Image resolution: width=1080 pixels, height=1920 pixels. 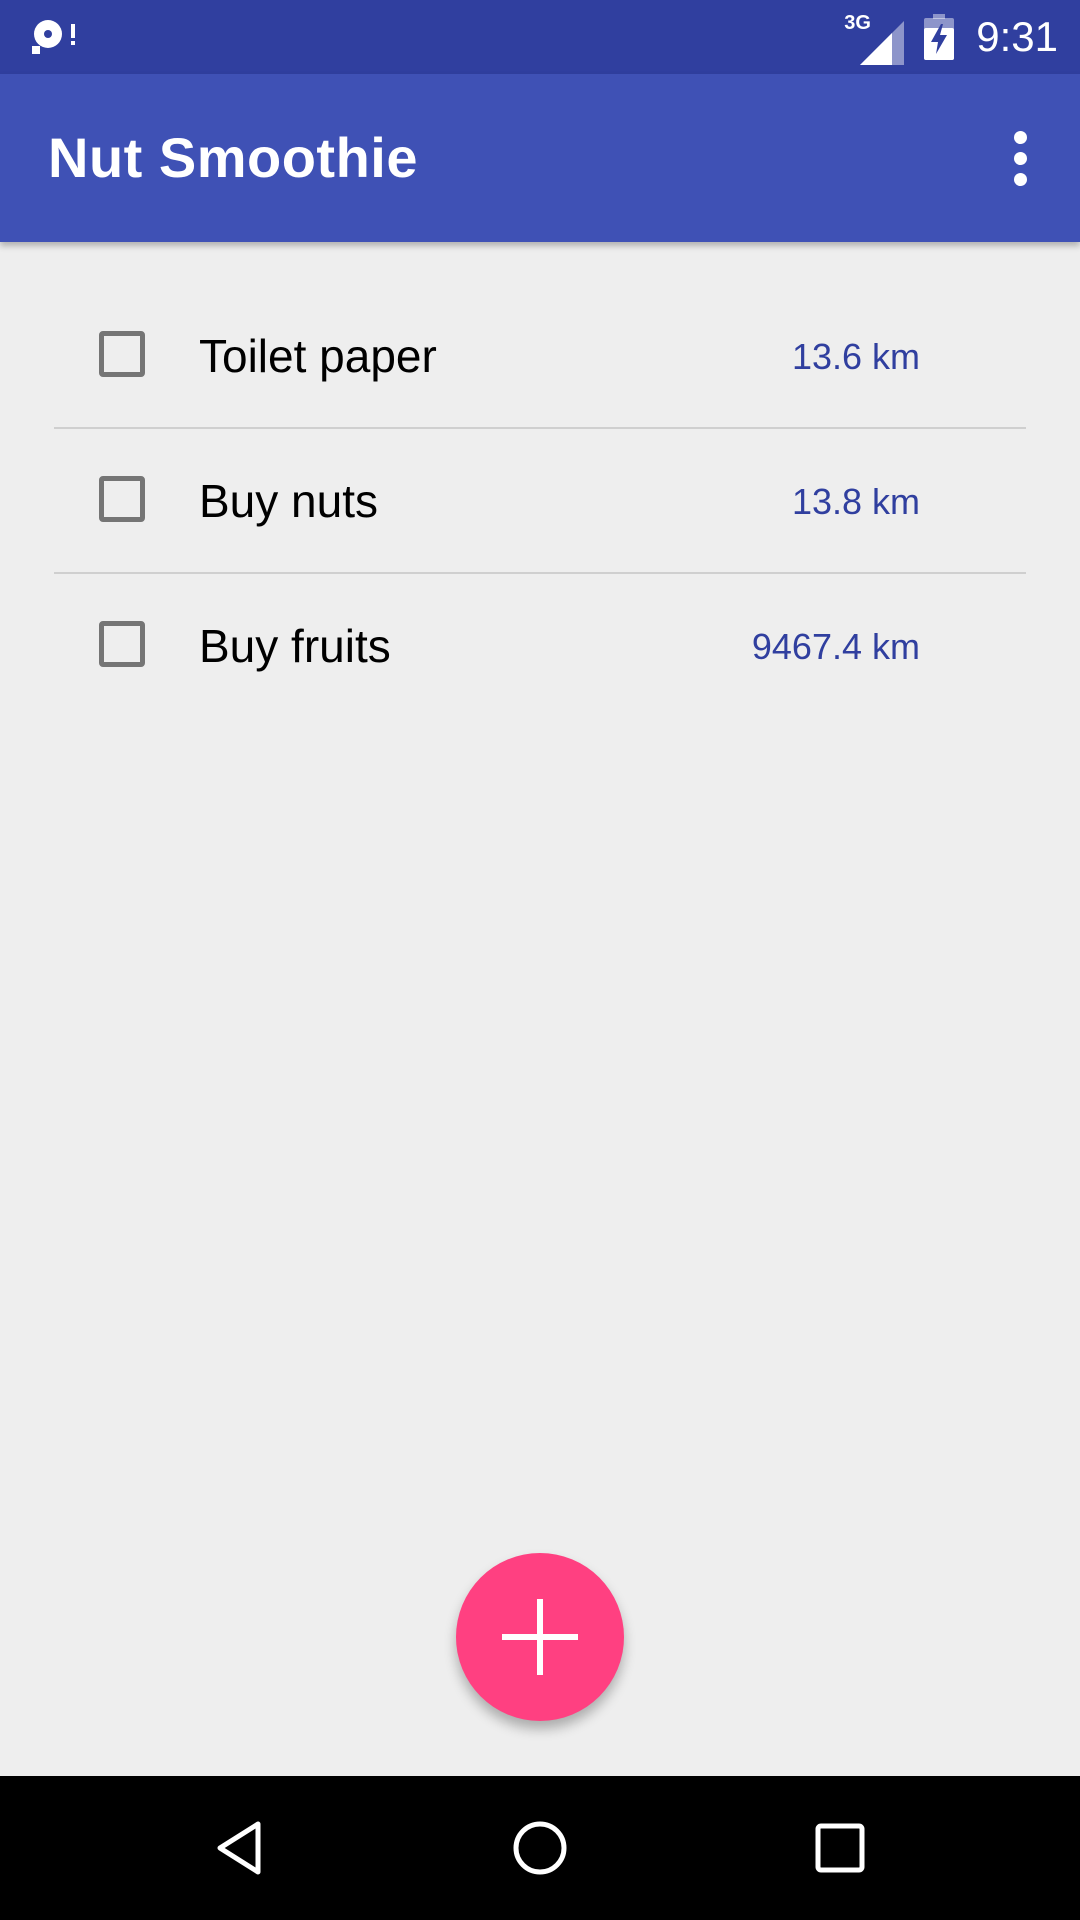 I want to click on notification-icon, so click(x=53, y=37).